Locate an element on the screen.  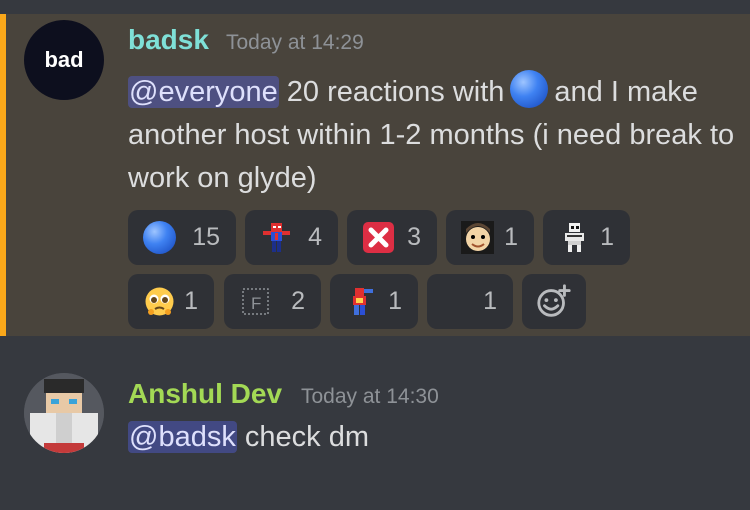
pixel-character-icon is located at coordinates (363, 301).